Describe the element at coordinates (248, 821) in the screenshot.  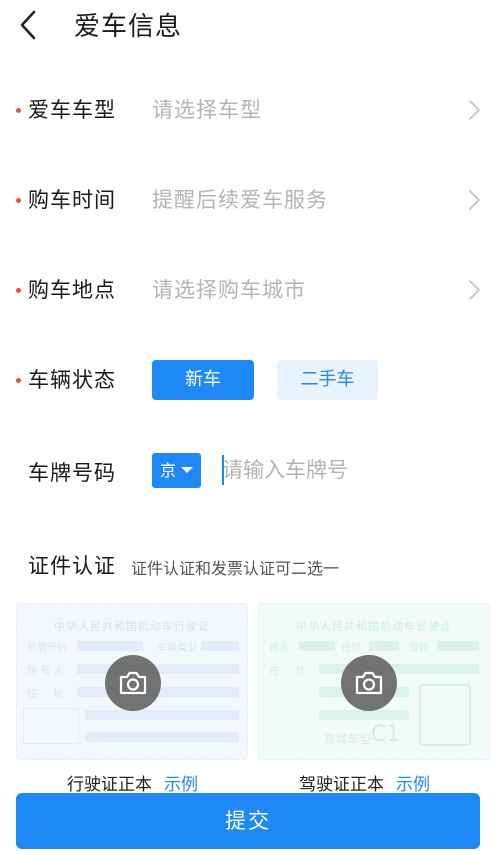
I see `submit-button: 提交` at that location.